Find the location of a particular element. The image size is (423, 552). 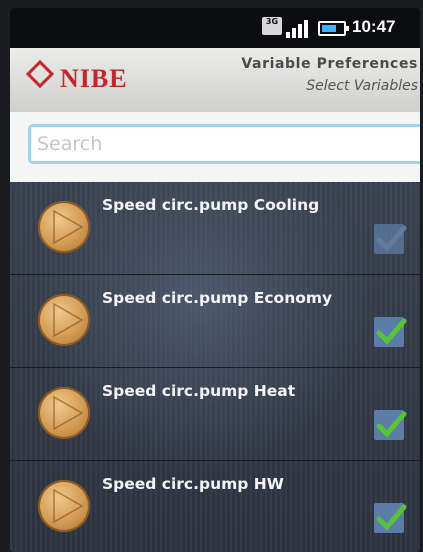

search-bar is located at coordinates (215, 147).